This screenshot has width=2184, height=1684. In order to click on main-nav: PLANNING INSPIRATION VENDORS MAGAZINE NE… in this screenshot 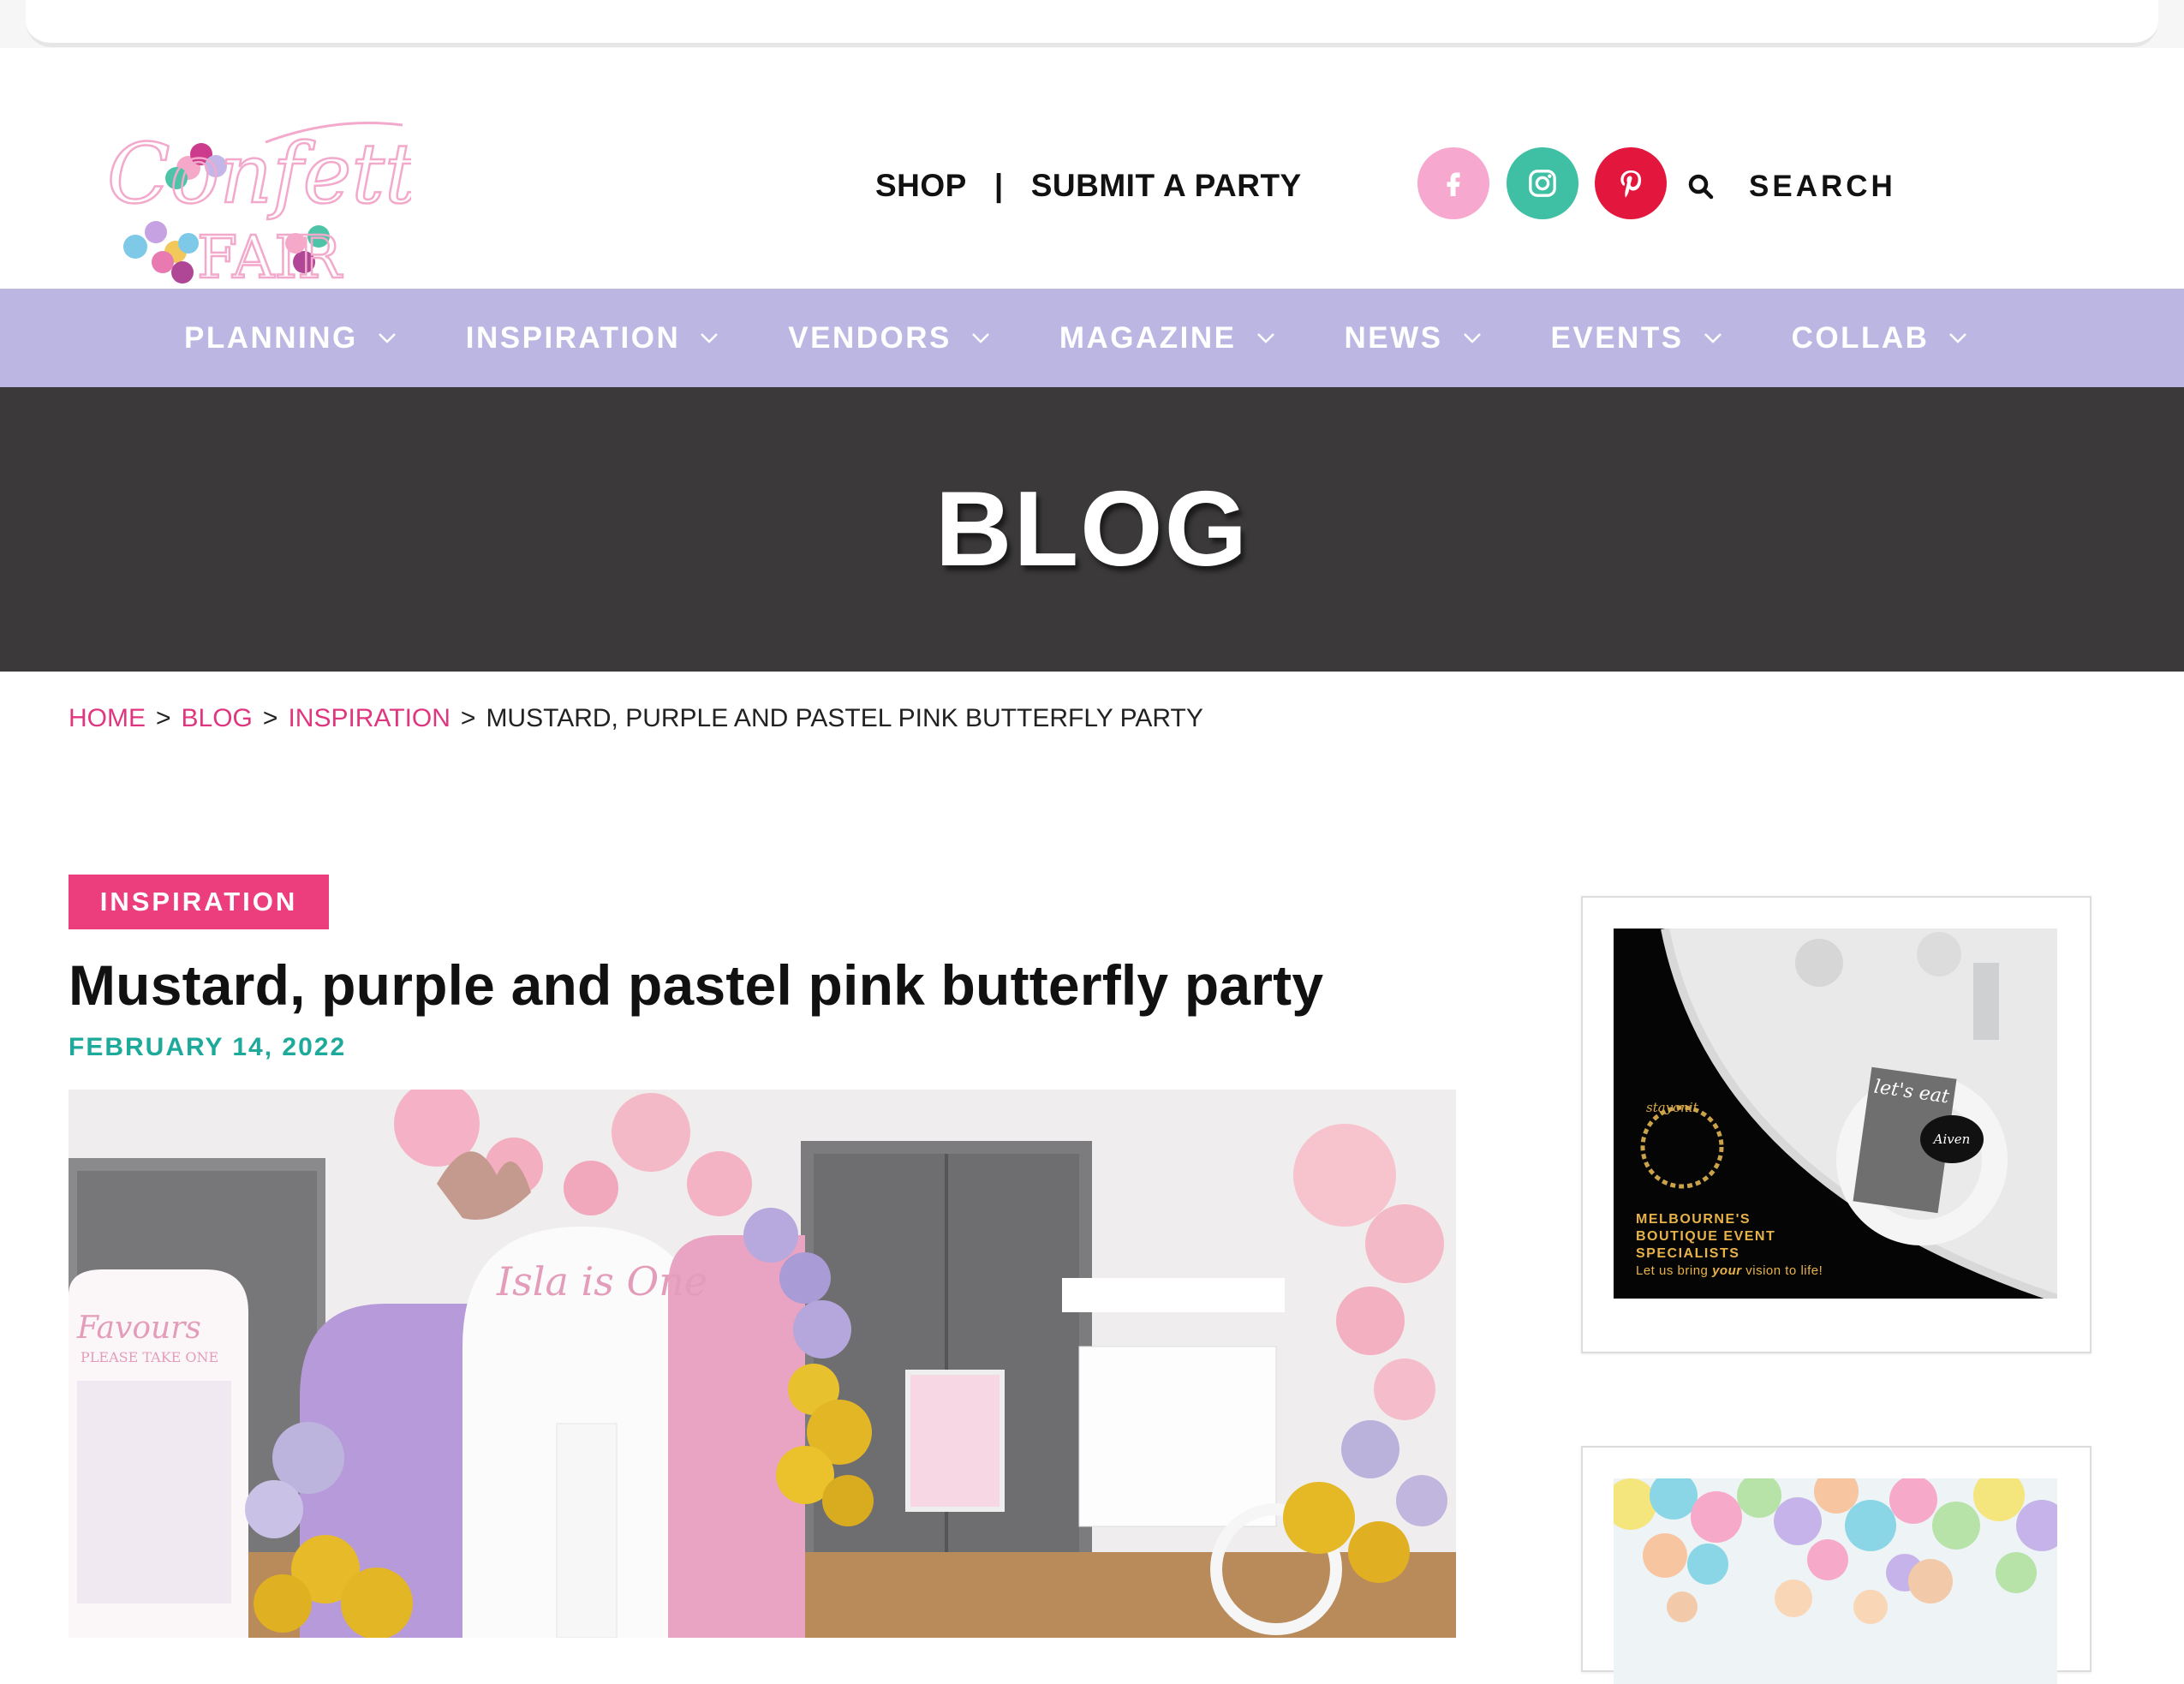, I will do `click(1092, 338)`.